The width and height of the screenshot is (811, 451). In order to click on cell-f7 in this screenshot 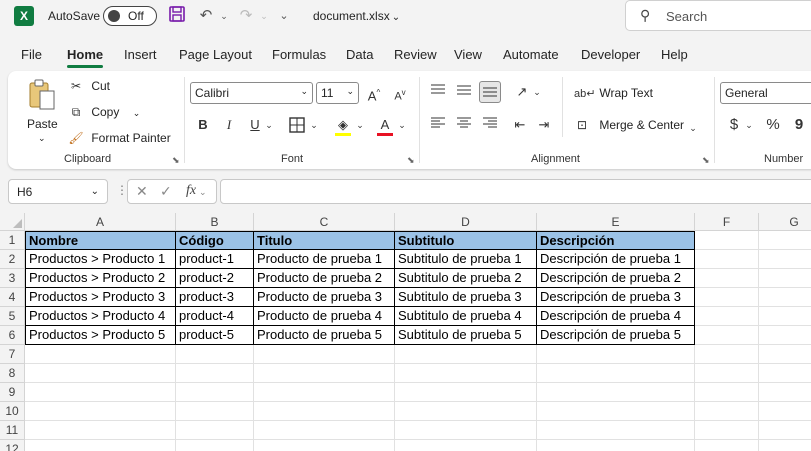, I will do `click(727, 354)`.